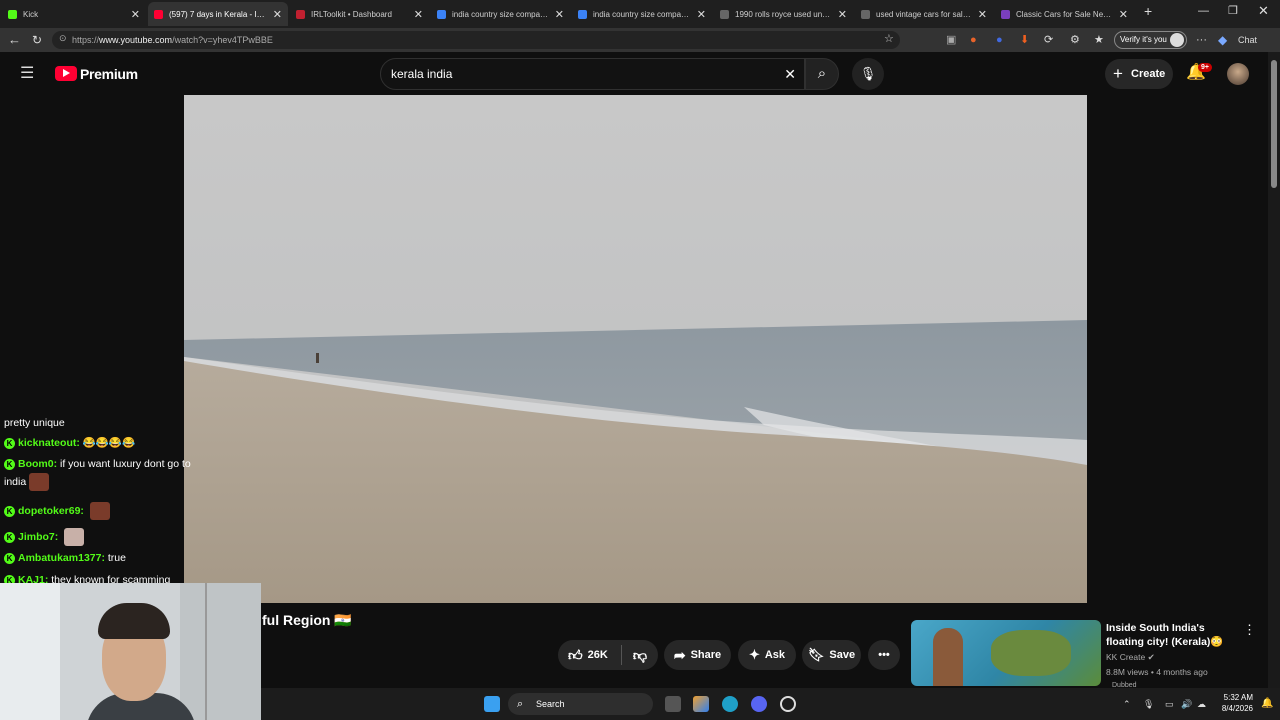 The height and width of the screenshot is (720, 1280). I want to click on start-icon, so click(492, 704).